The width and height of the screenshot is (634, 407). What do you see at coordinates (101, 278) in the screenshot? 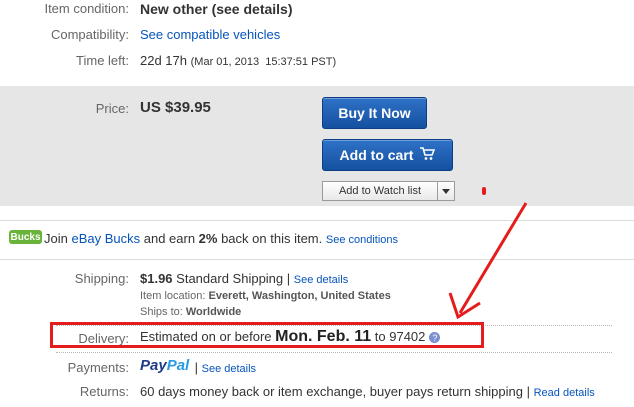
I see `shipping-label: Shipping:` at bounding box center [101, 278].